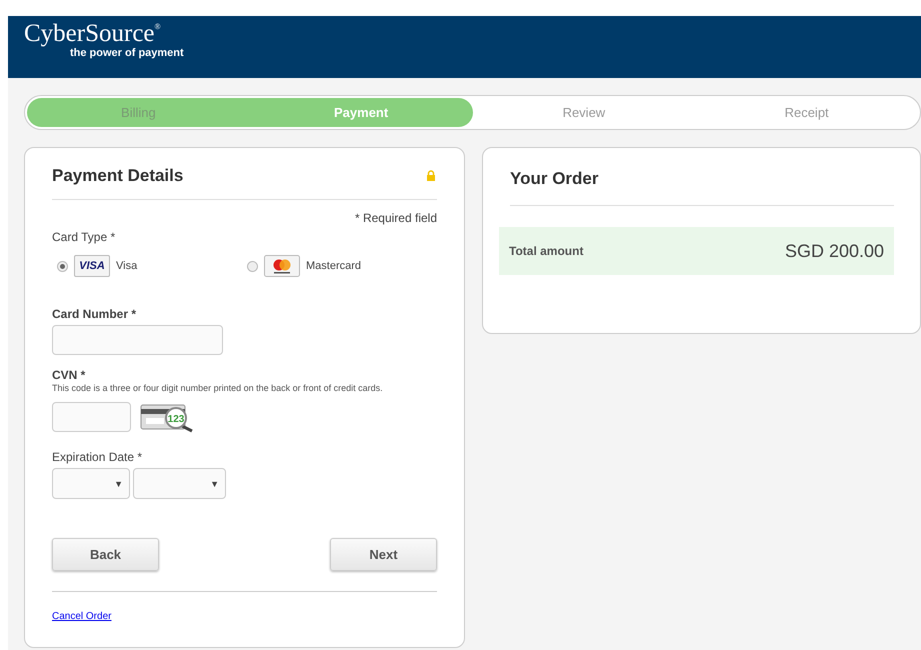 The height and width of the screenshot is (650, 921). Describe the element at coordinates (806, 112) in the screenshot. I see `progress-step: Receipt` at that location.